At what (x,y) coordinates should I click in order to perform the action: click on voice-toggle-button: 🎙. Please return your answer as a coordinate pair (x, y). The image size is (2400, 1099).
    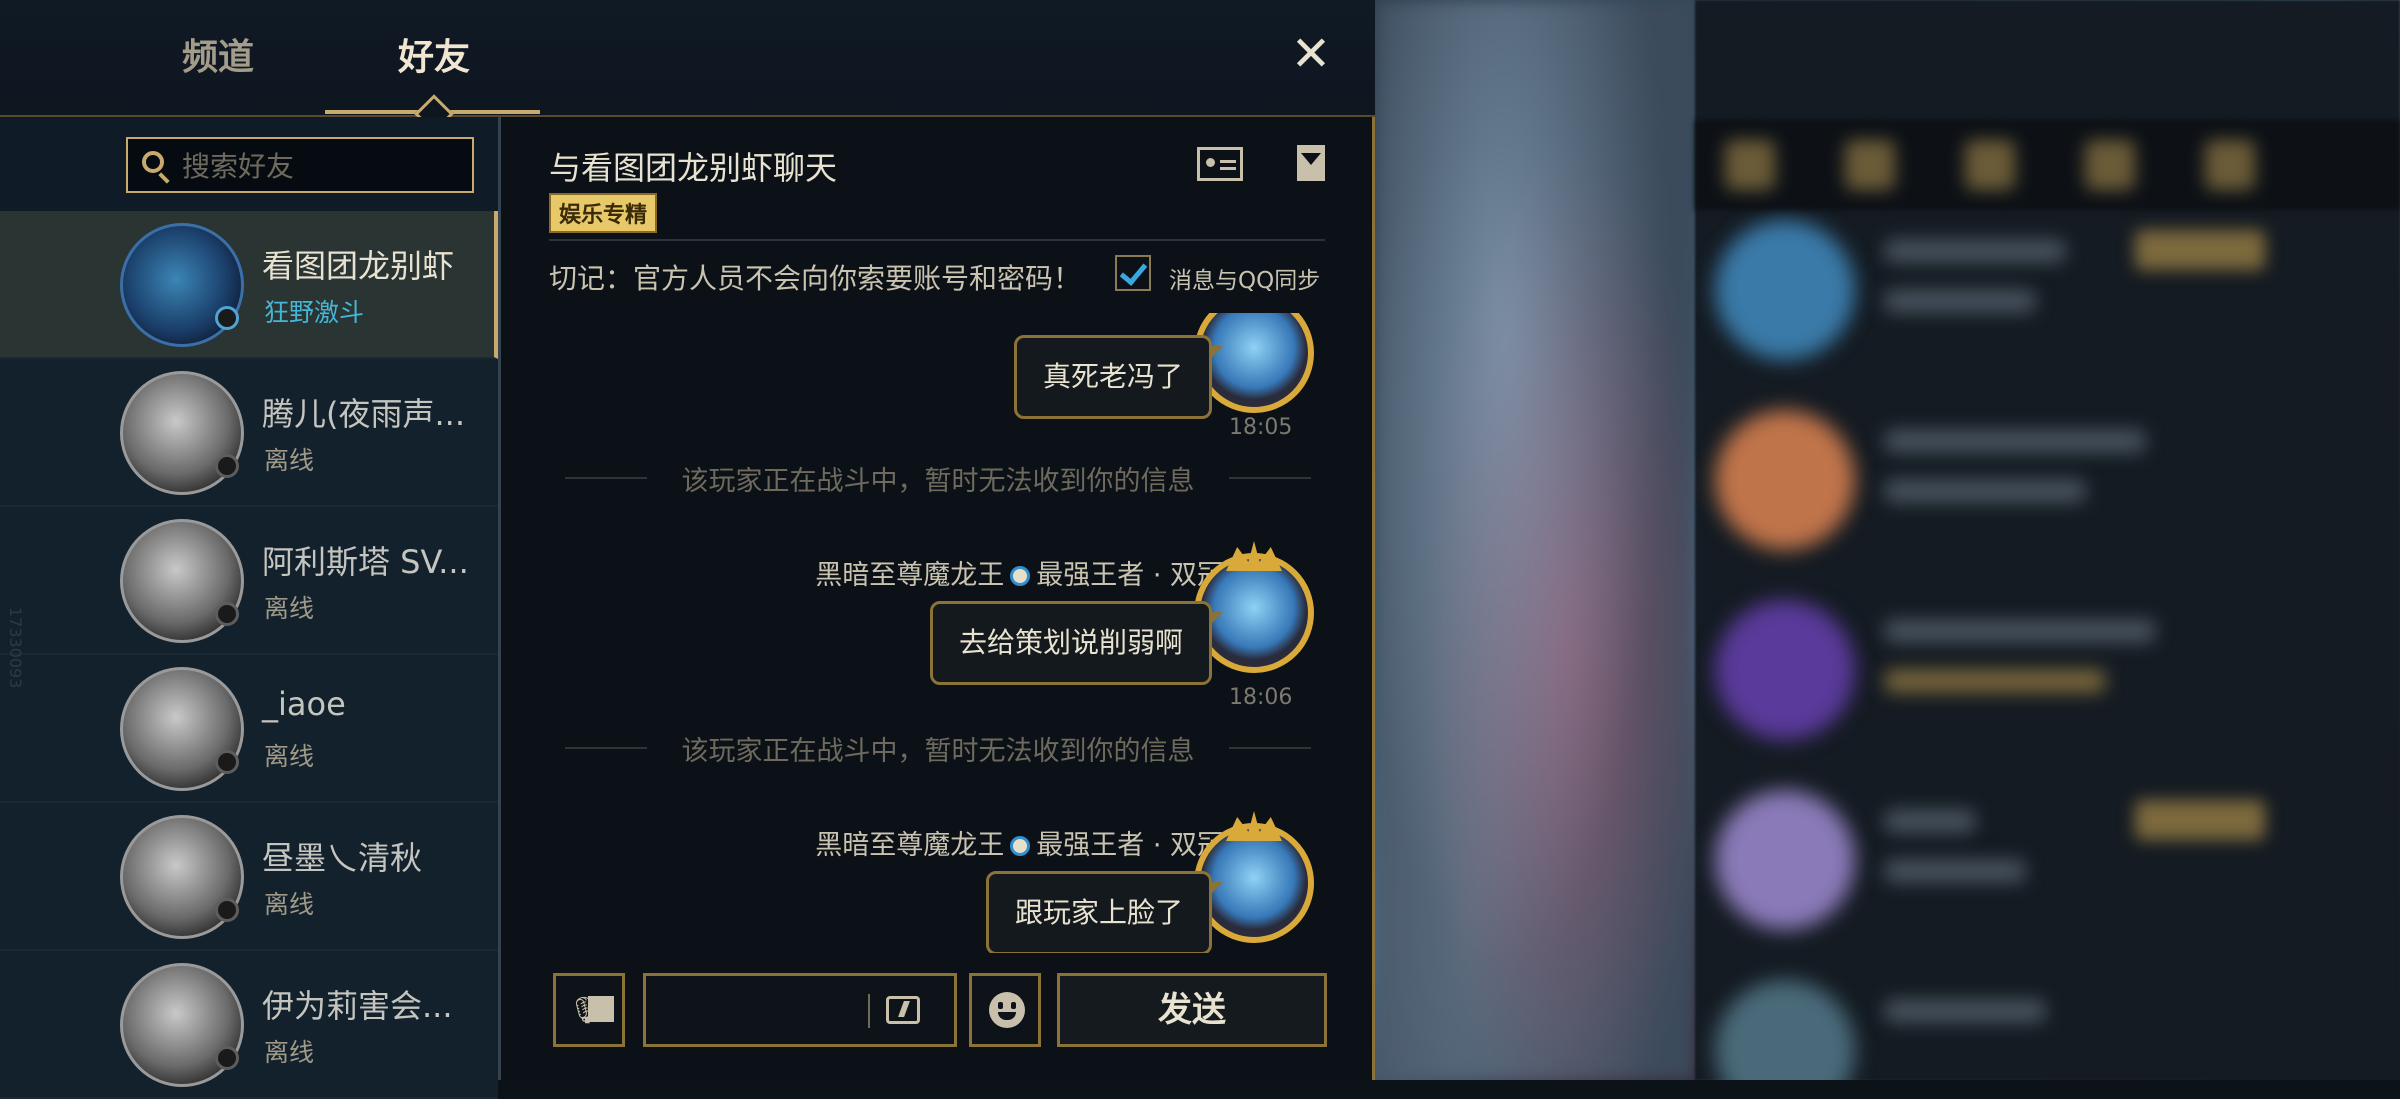
    Looking at the image, I should click on (589, 1010).